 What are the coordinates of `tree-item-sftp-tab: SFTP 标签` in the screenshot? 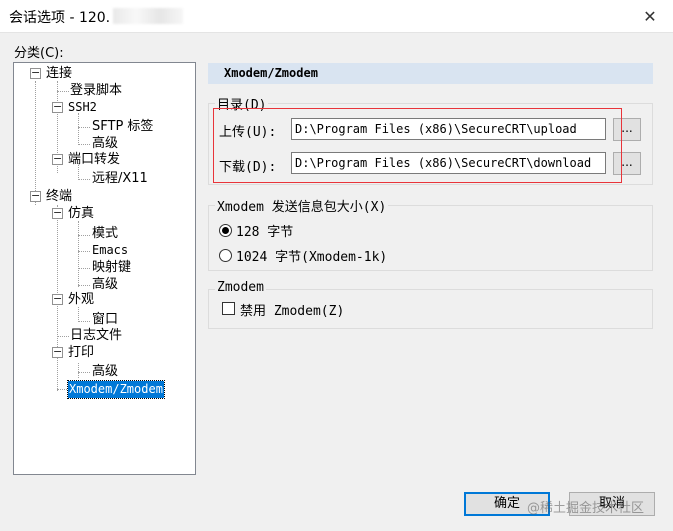 It's located at (122, 126).